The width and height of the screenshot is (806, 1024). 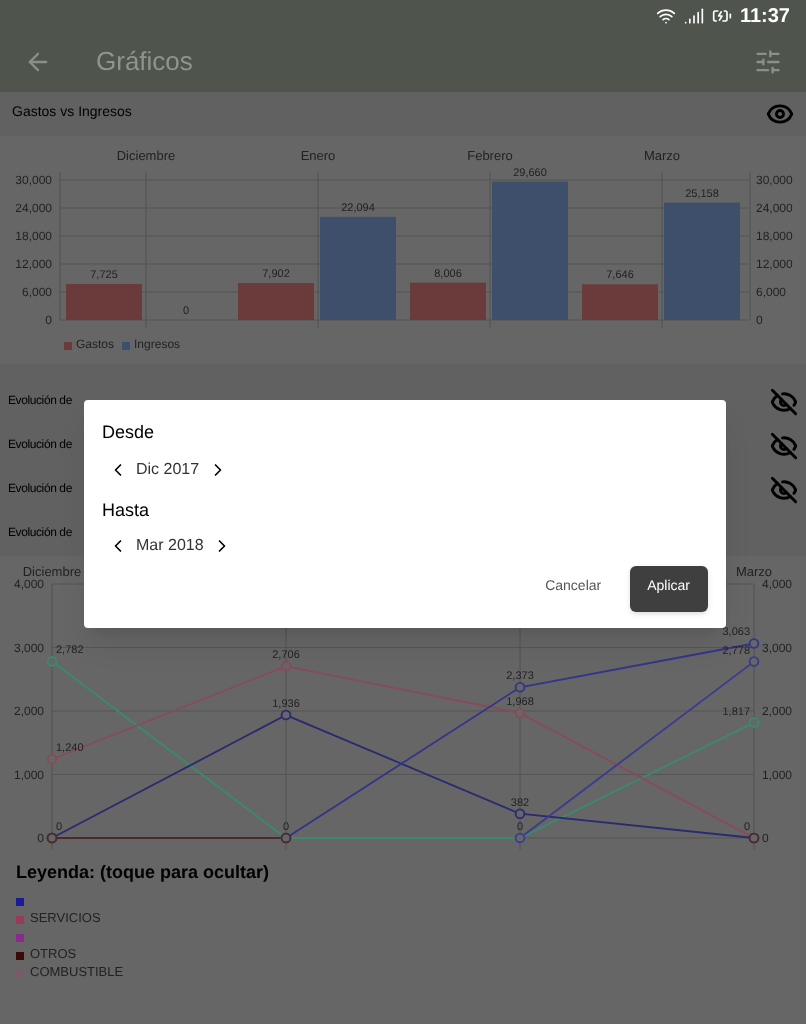 I want to click on filter-icon, so click(x=768, y=62).